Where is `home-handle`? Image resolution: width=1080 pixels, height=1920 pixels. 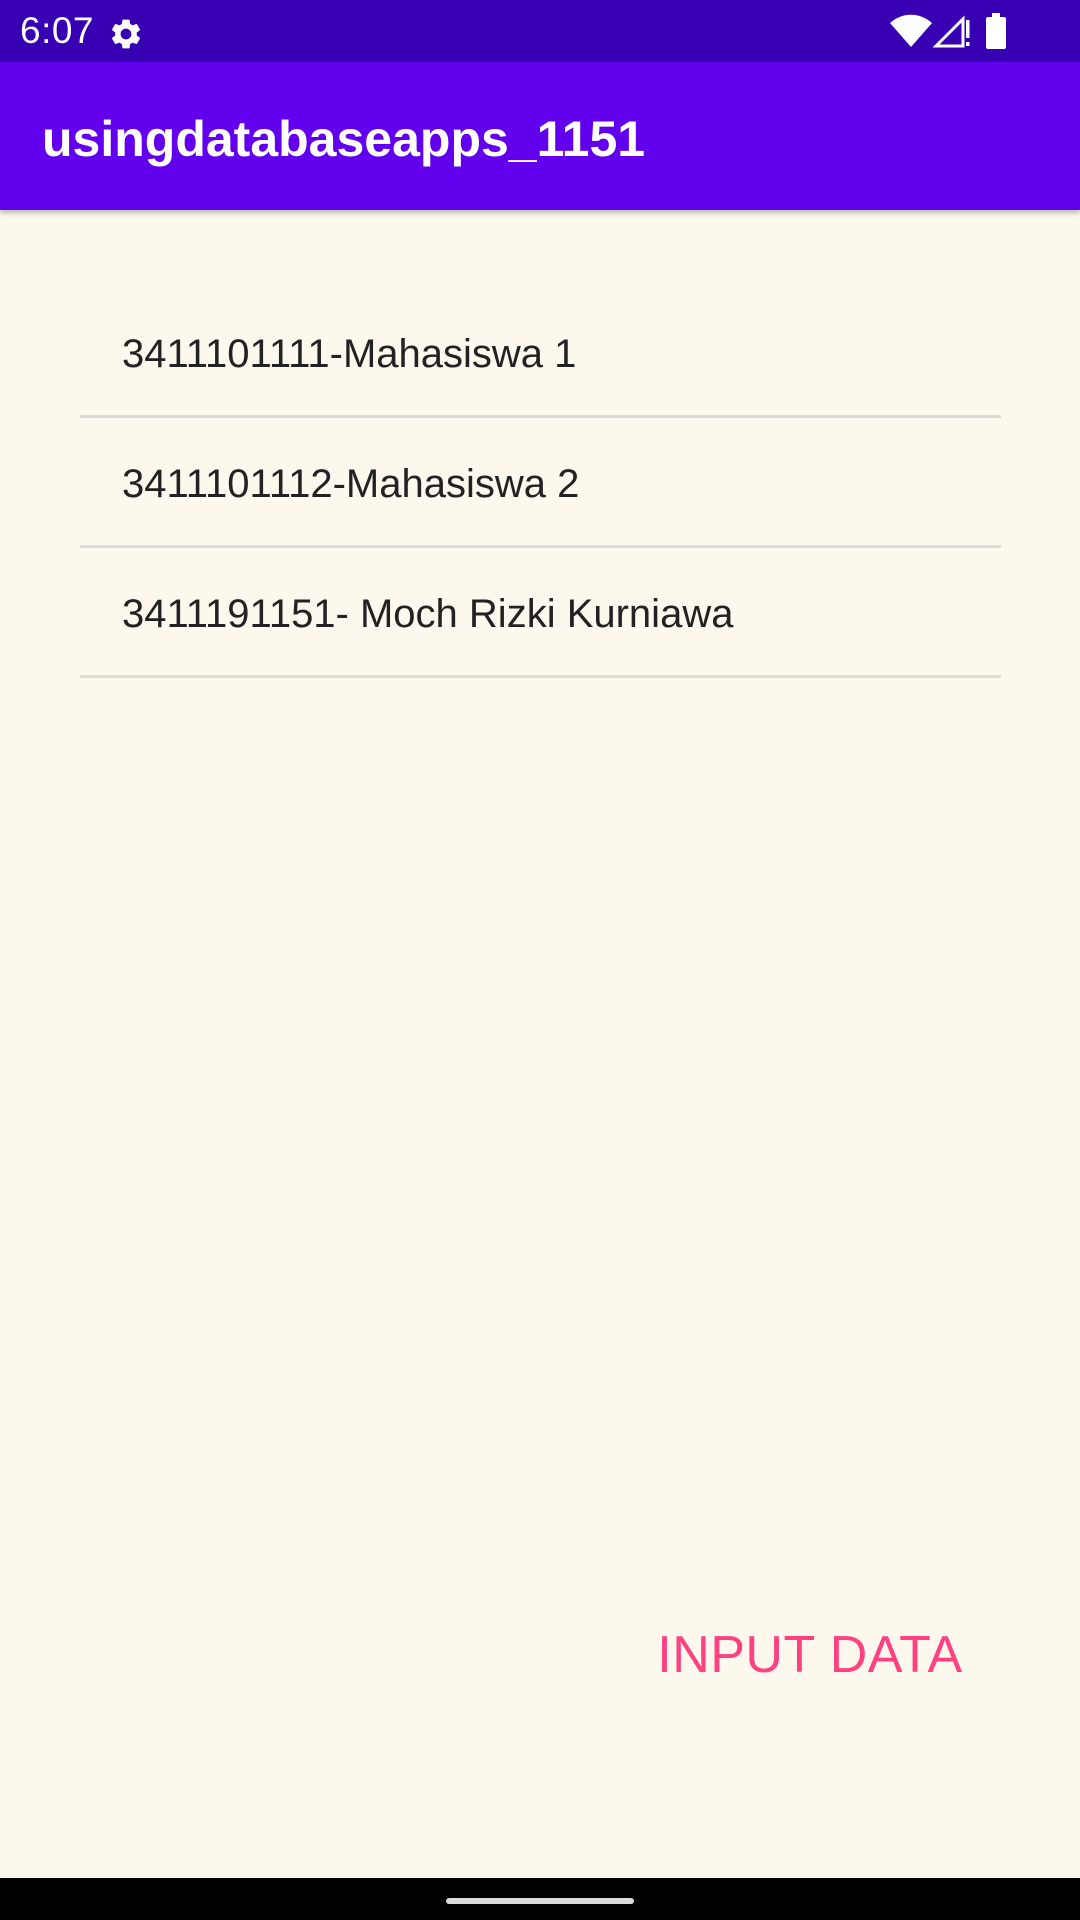
home-handle is located at coordinates (540, 1901).